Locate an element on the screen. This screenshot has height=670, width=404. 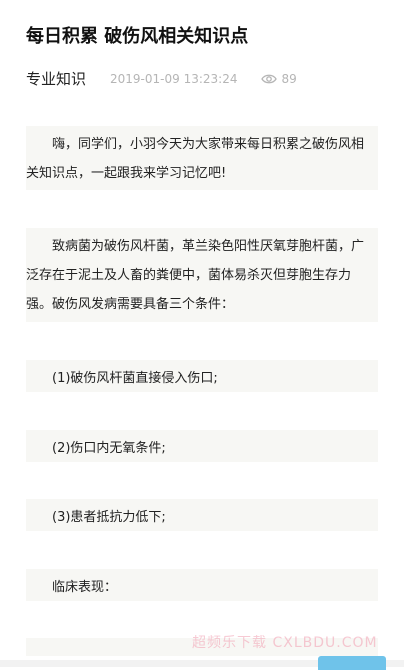
list-item: 临床表现： is located at coordinates (202, 585).